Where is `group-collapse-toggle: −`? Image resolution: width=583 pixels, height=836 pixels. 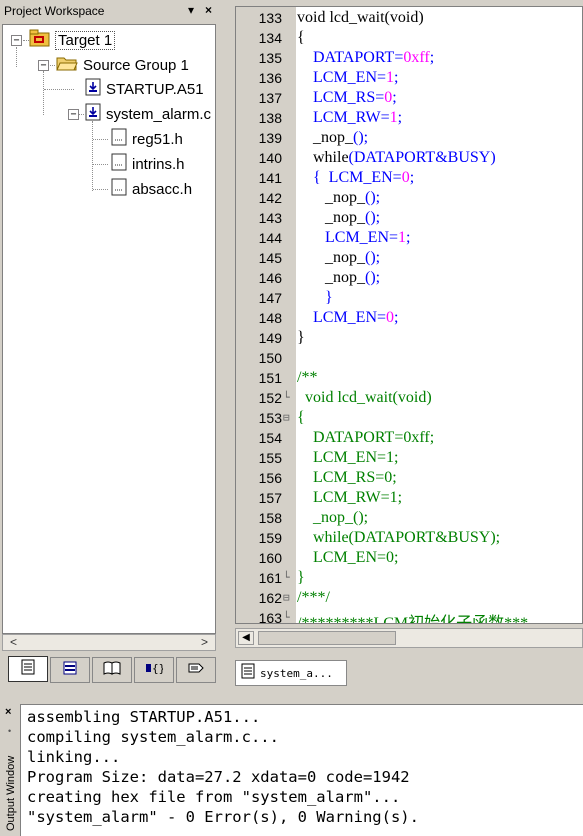
group-collapse-toggle: − is located at coordinates (43, 65).